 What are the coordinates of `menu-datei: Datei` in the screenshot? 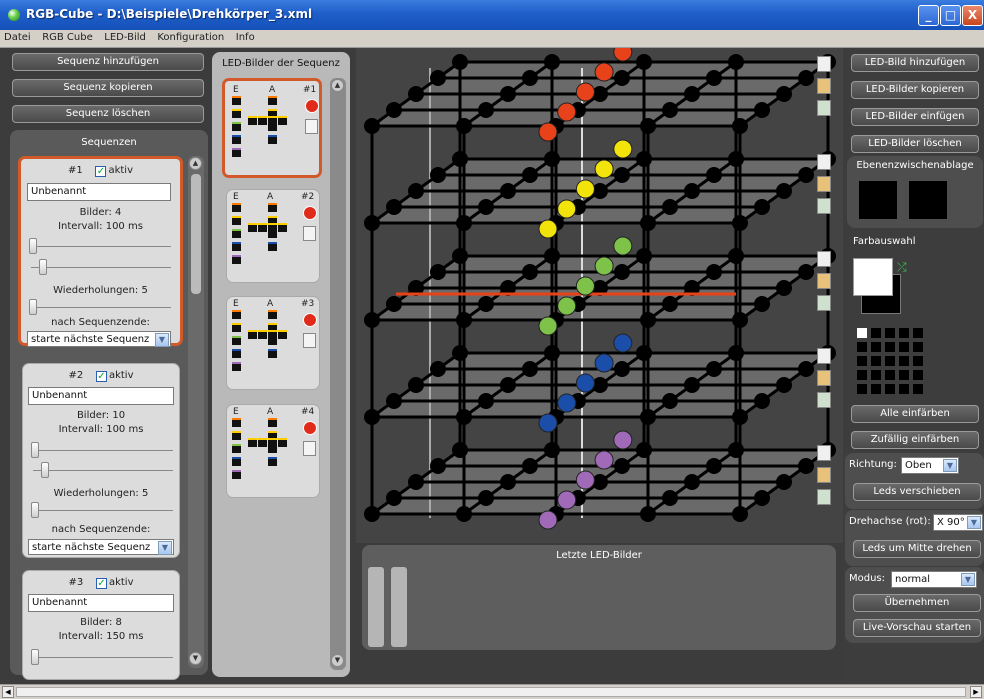 It's located at (17, 37).